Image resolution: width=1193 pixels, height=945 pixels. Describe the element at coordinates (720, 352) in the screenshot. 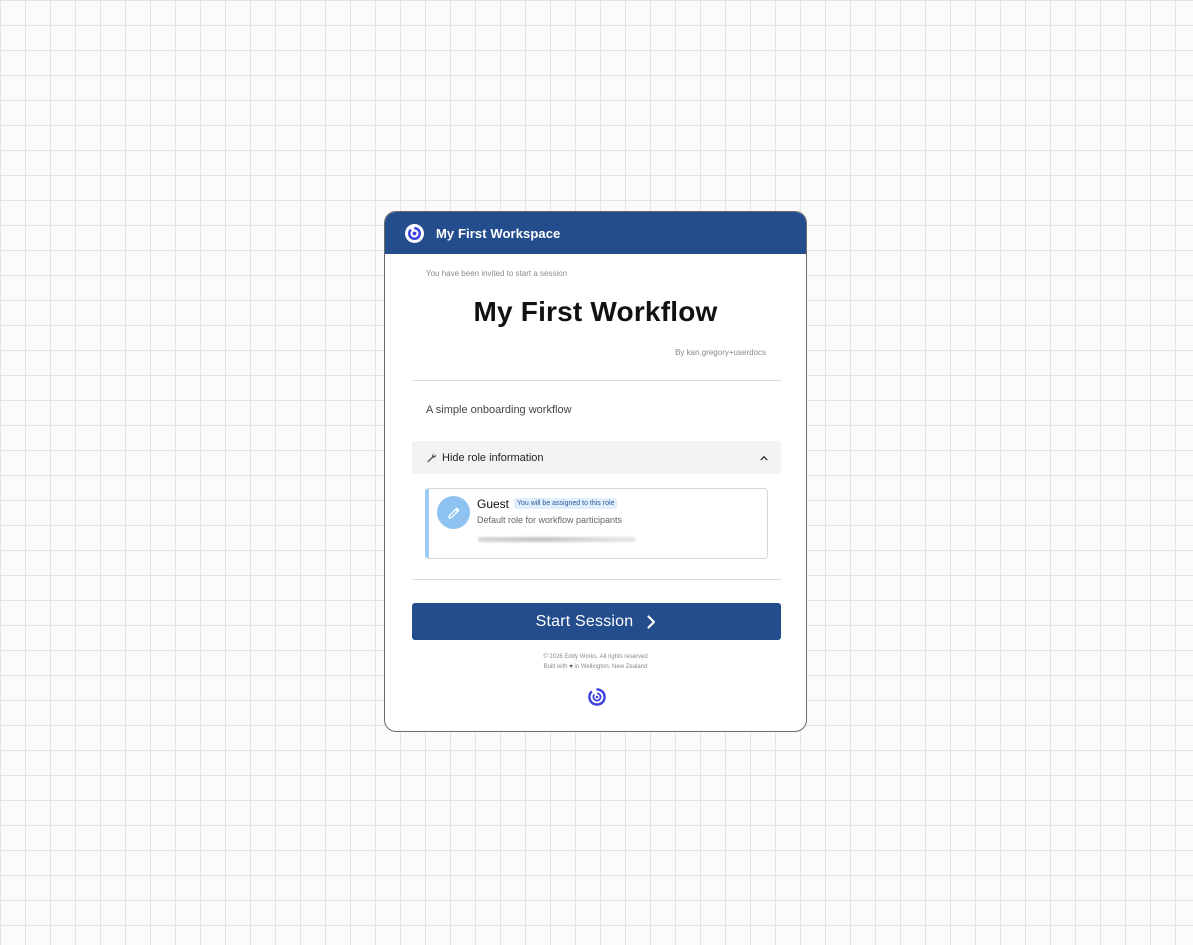

I see `author-byline: By kan.gregory+userdocs` at that location.